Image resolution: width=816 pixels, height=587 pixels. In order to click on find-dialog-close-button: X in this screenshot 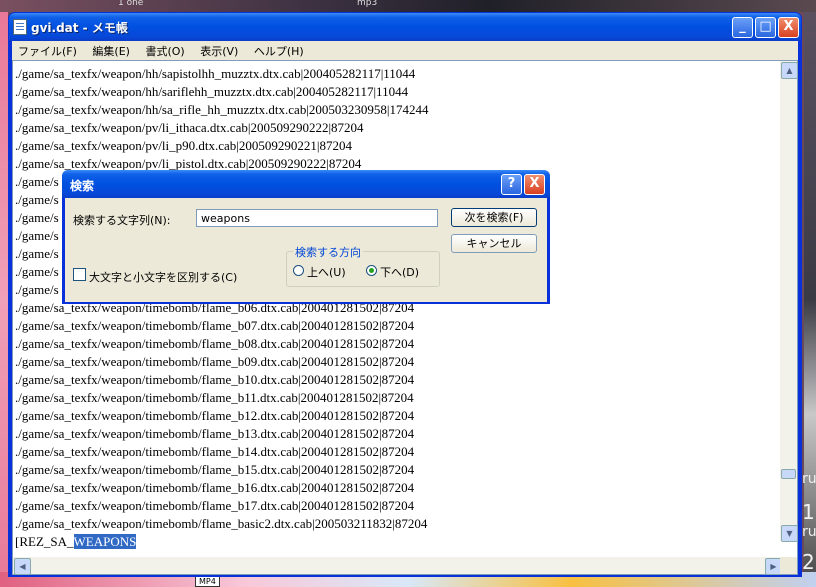, I will do `click(534, 184)`.